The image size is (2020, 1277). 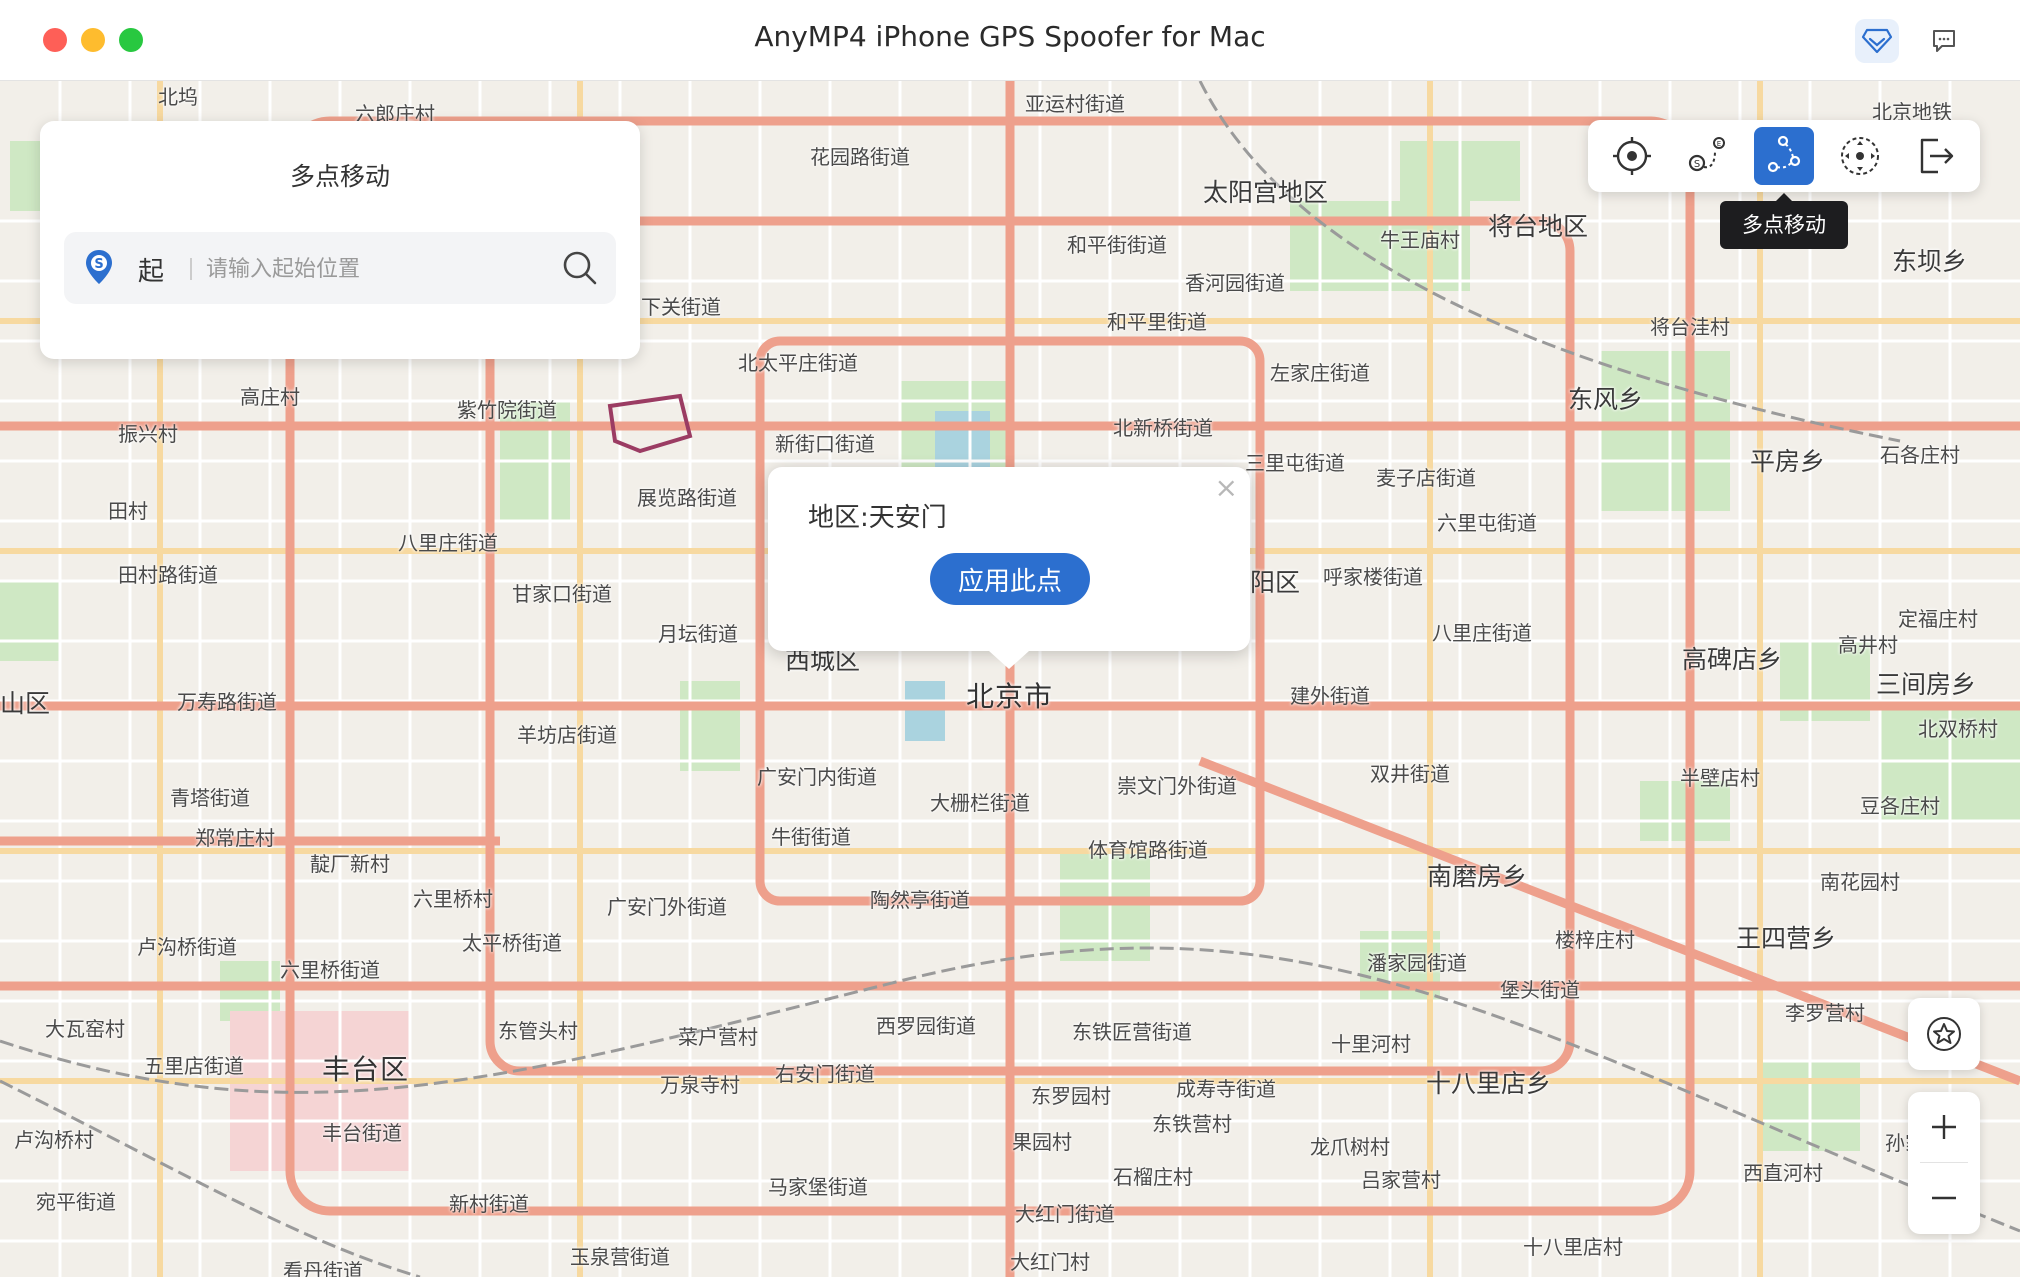 I want to click on map-label: 六里桥村, so click(x=453, y=899).